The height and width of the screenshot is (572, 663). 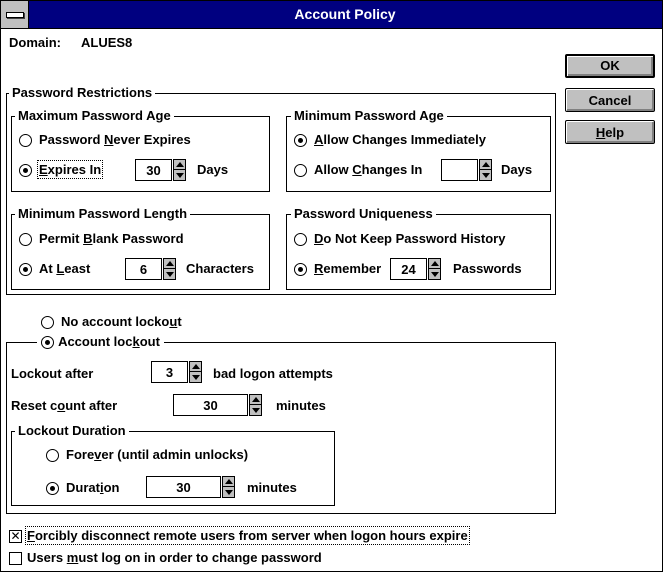 What do you see at coordinates (408, 269) in the screenshot?
I see `remember-count-input: 24` at bounding box center [408, 269].